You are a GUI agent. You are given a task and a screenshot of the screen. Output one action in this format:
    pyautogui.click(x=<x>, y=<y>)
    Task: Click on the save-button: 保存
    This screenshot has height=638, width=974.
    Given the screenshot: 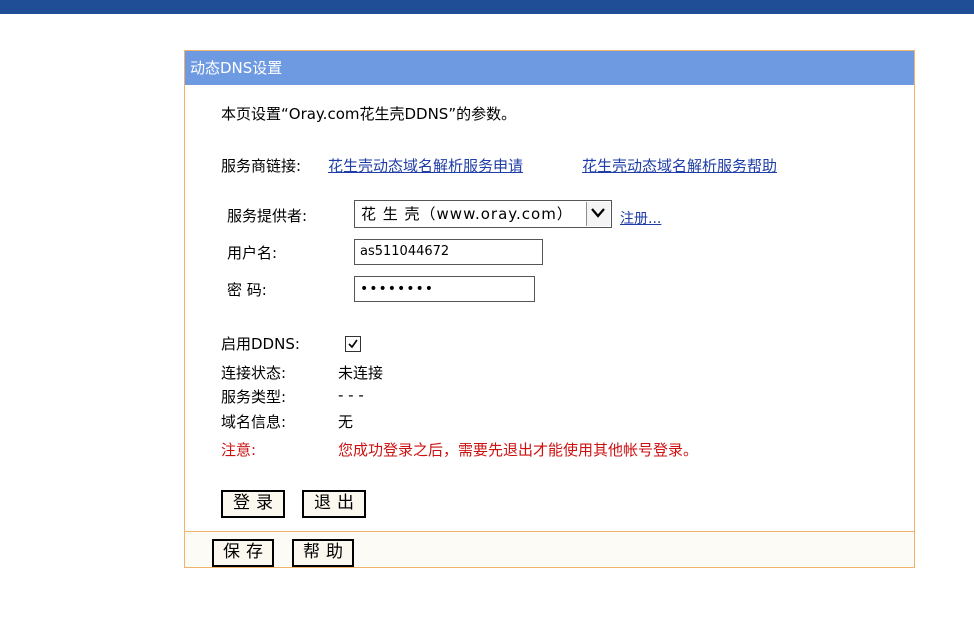 What is the action you would take?
    pyautogui.click(x=243, y=553)
    